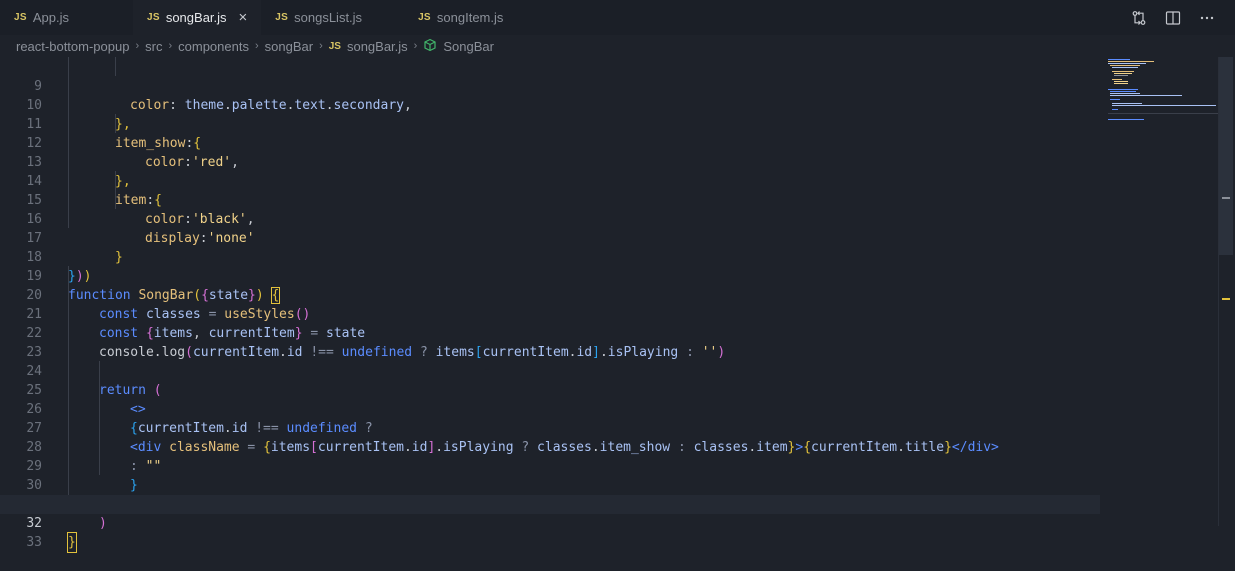 The height and width of the screenshot is (571, 1235). I want to click on code-line: 31 ), so click(550, 503).